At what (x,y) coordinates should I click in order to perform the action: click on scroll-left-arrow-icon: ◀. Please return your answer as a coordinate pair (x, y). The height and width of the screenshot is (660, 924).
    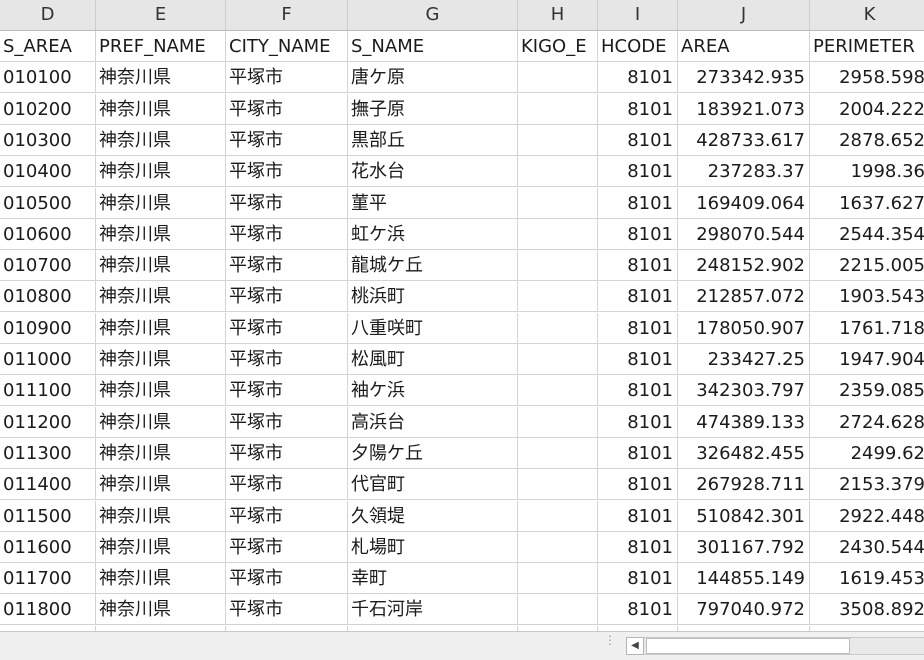
    Looking at the image, I should click on (635, 646).